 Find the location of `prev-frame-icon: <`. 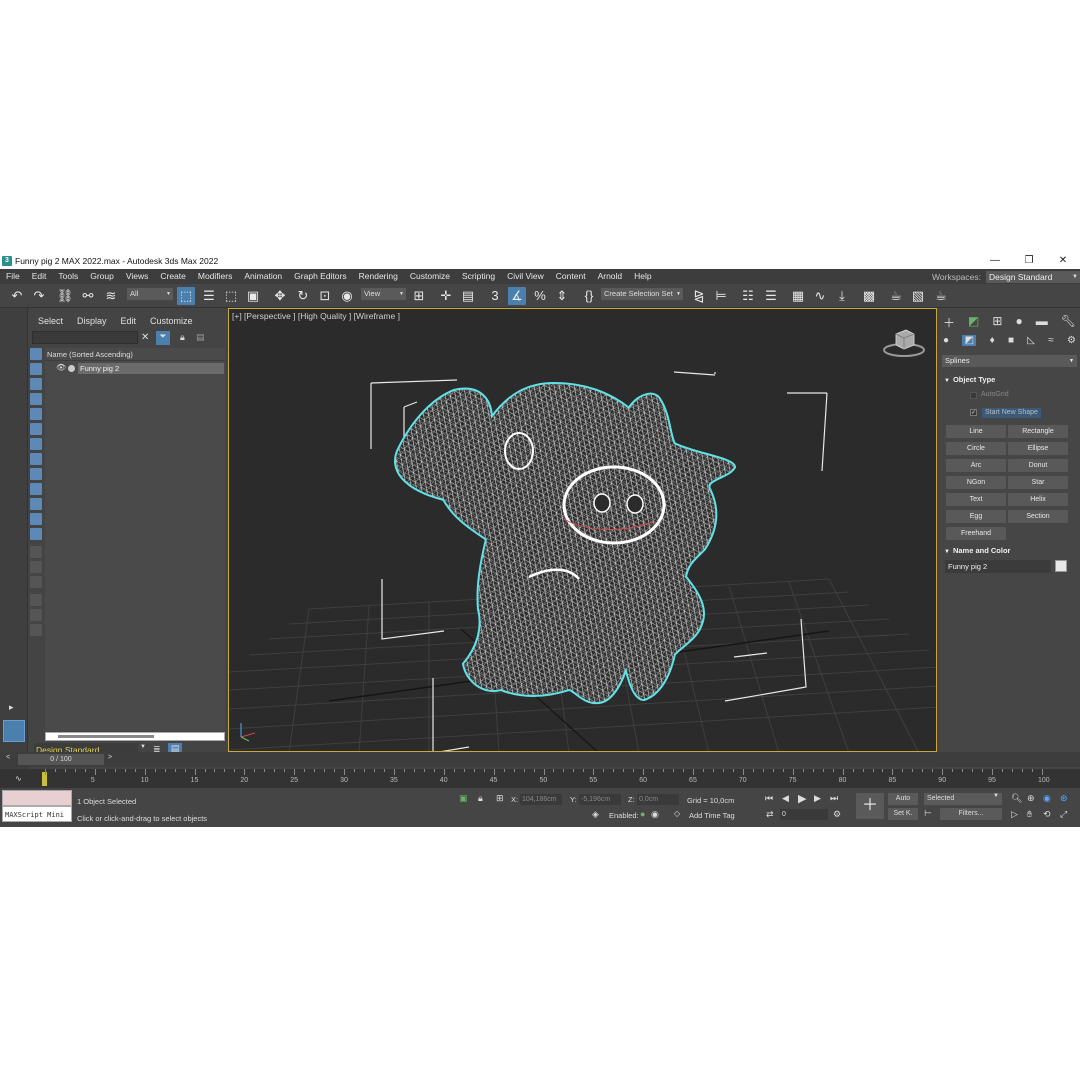

prev-frame-icon: < is located at coordinates (8, 757).